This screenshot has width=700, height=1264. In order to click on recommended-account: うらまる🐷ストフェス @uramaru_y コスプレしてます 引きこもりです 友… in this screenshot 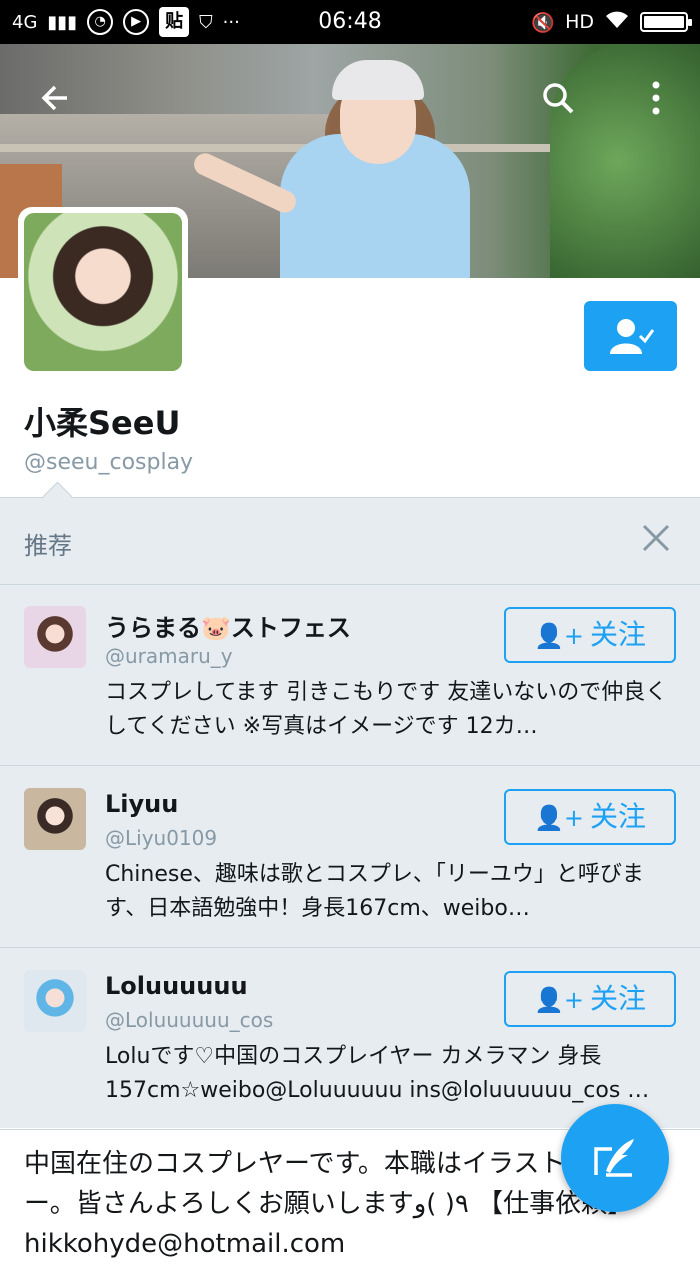, I will do `click(350, 675)`.